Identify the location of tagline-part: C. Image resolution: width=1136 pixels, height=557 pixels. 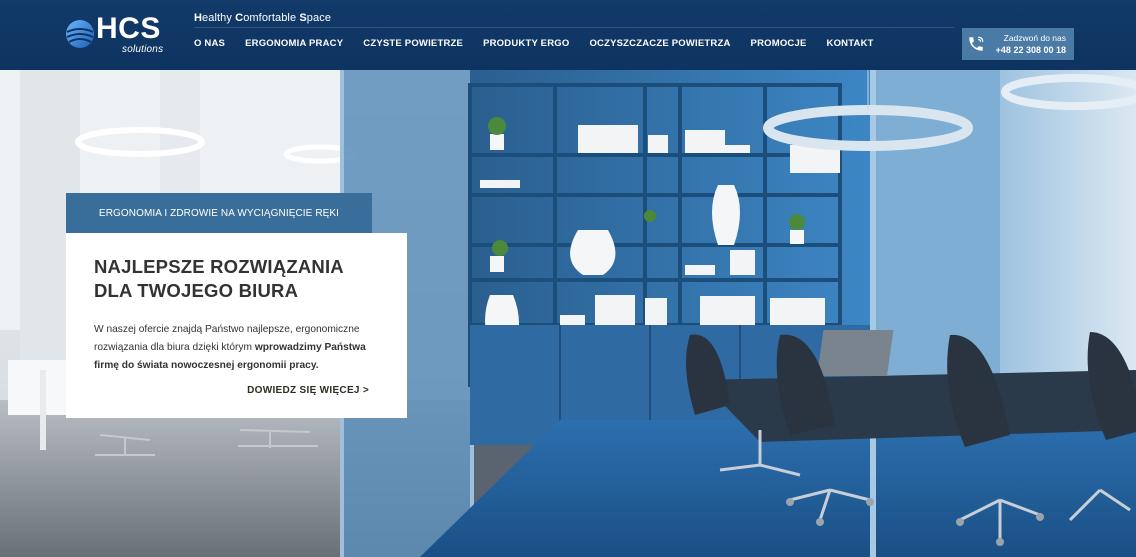
(239, 18).